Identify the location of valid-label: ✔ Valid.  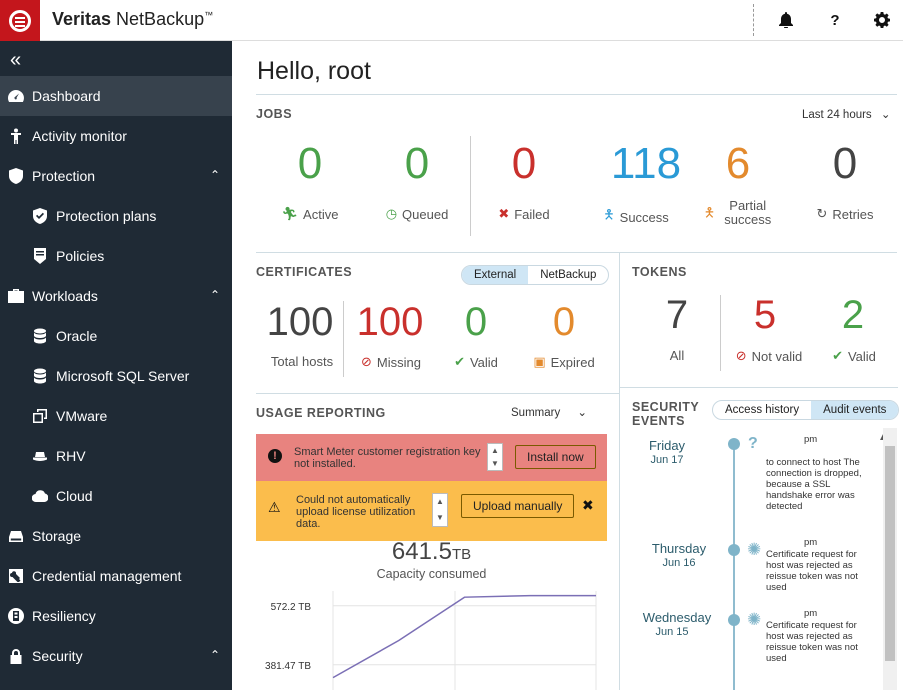
(476, 362).